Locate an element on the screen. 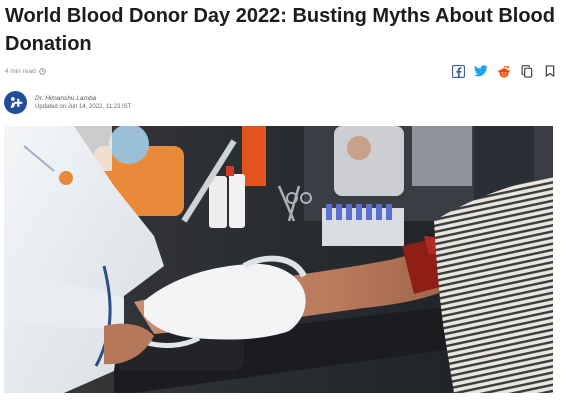  read-time: 4 min read is located at coordinates (25, 71).